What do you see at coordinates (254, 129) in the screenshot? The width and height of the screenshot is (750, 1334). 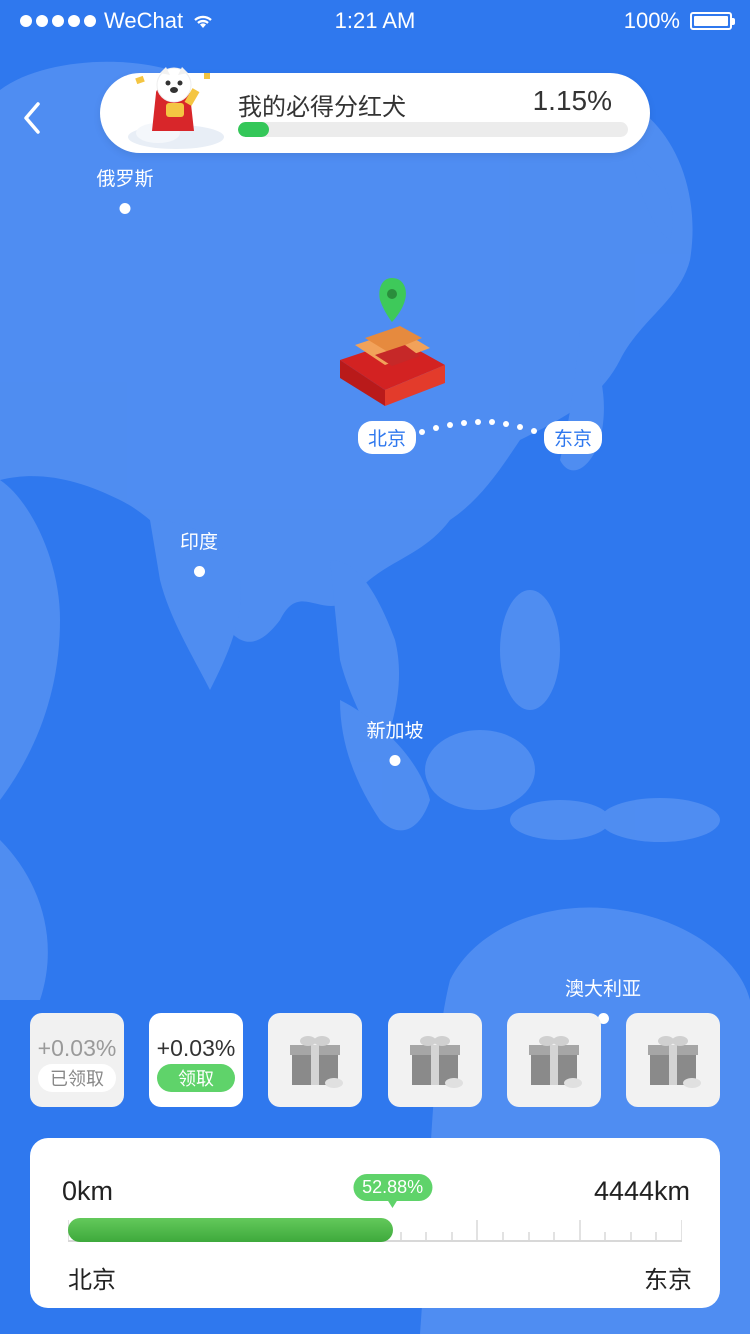 I see `dividend-progress-fill` at bounding box center [254, 129].